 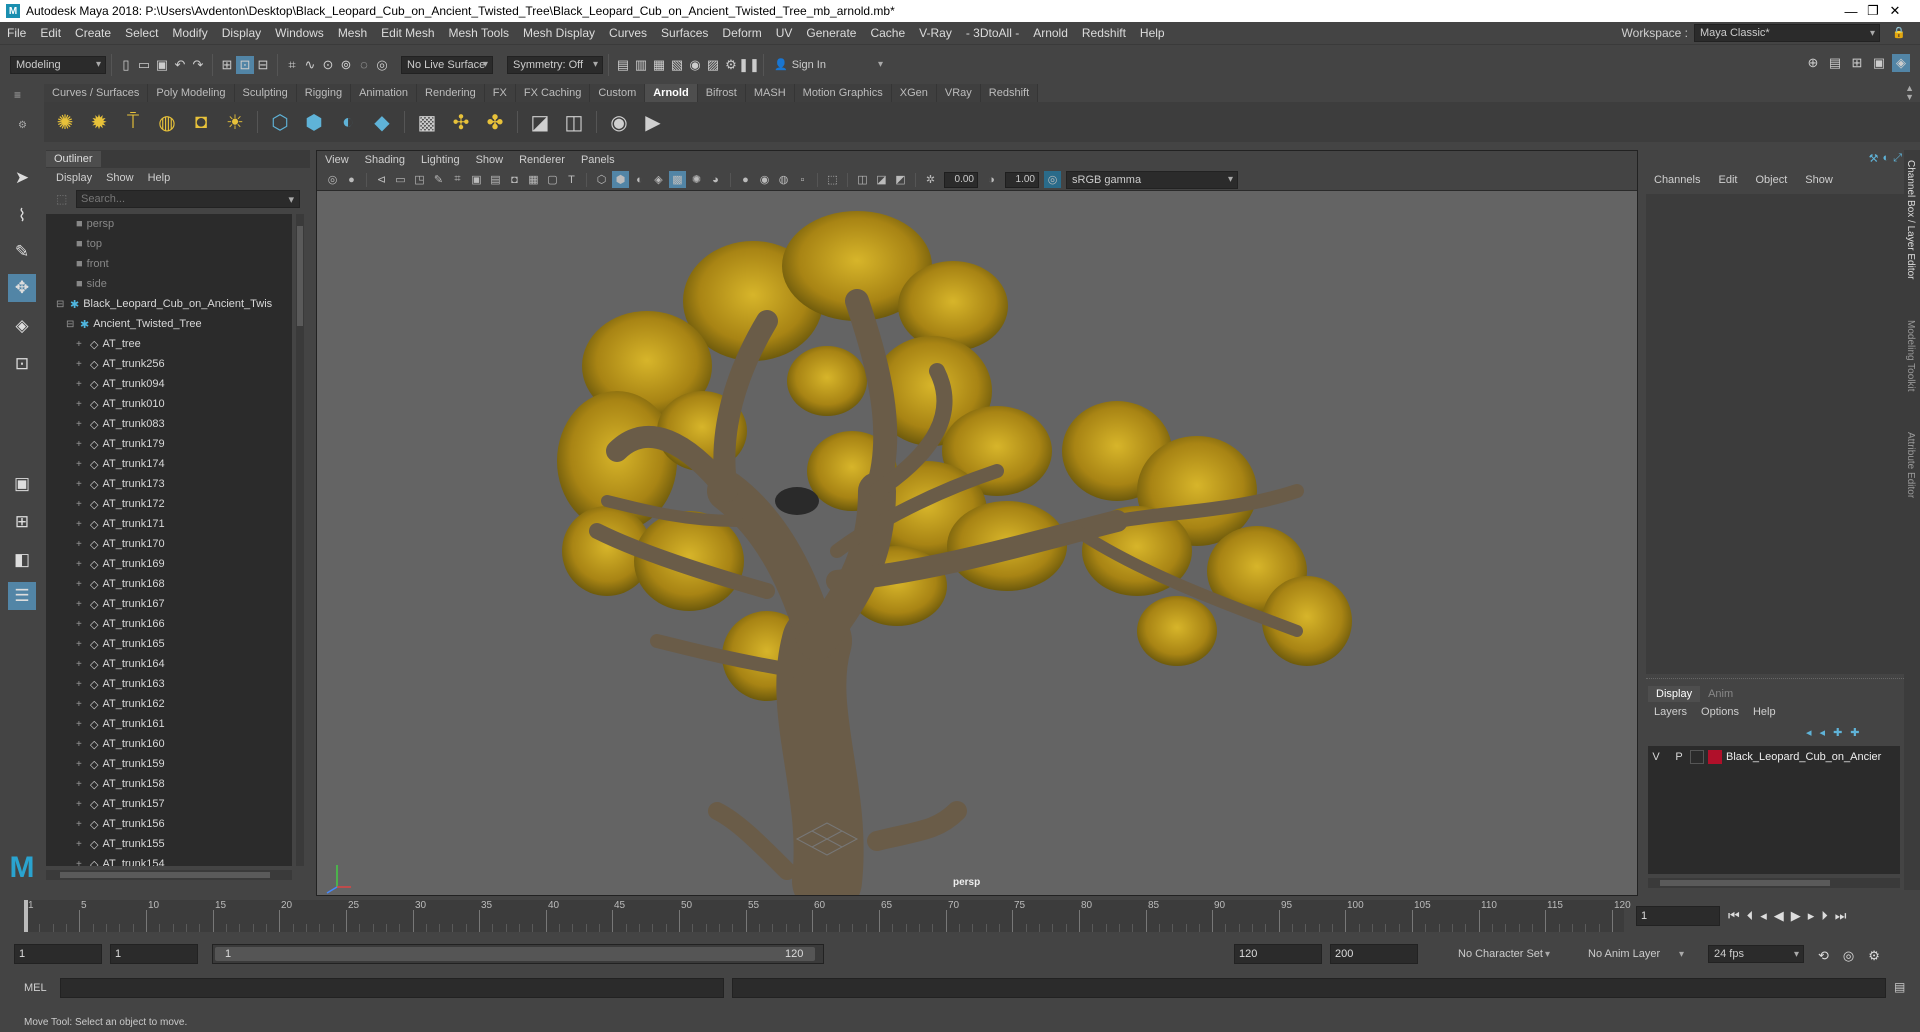 What do you see at coordinates (1835, 63) in the screenshot?
I see `attribute-editor-icon: ▤` at bounding box center [1835, 63].